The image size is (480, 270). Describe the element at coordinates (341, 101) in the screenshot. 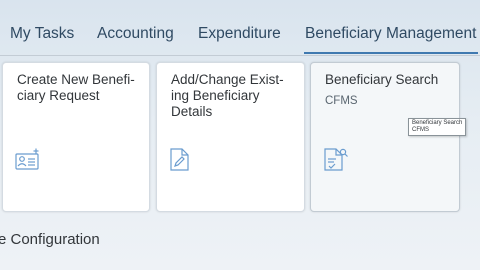

I see `tile-subtitle: CFMS` at that location.